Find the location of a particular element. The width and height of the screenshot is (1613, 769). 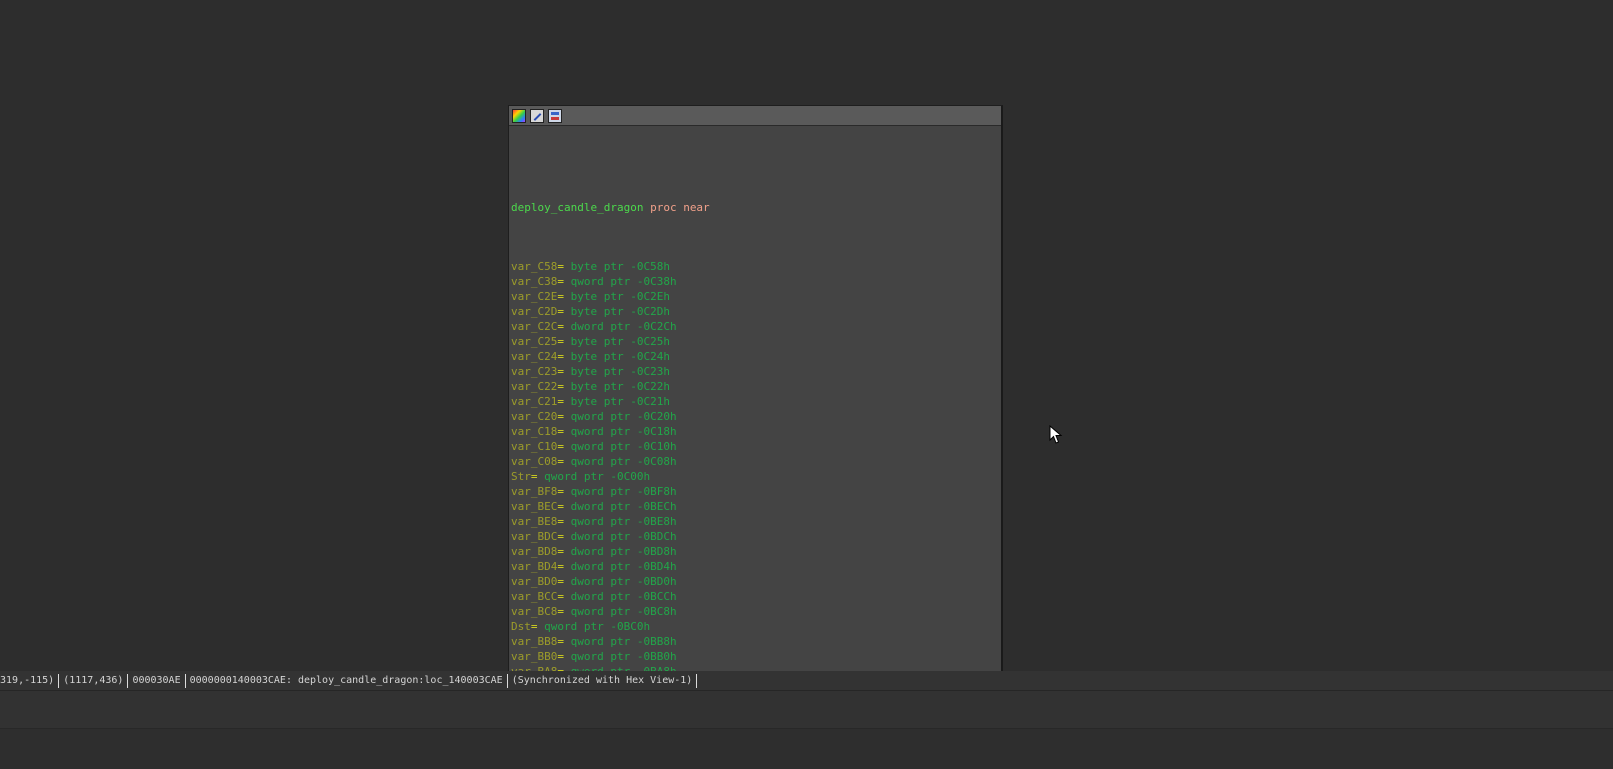

stack-var-offset: -0C24h is located at coordinates (650, 356).